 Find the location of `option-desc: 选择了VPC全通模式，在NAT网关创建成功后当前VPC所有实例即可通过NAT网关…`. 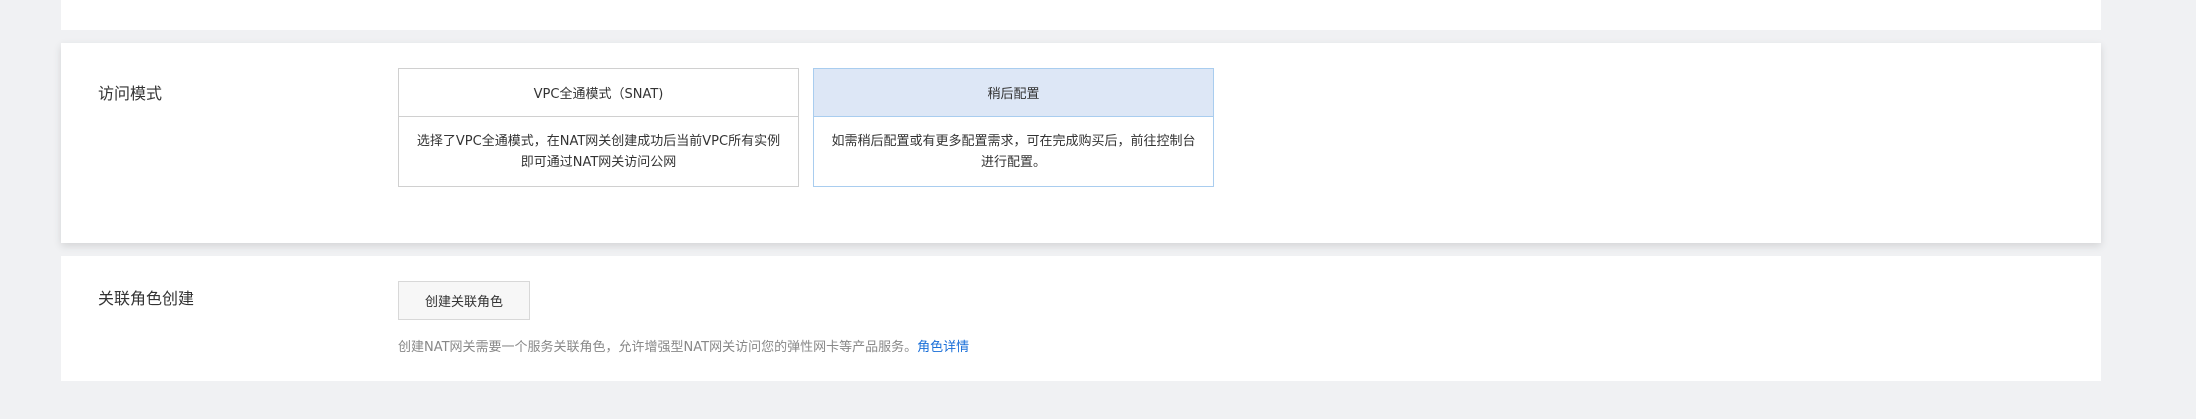

option-desc: 选择了VPC全通模式，在NAT网关创建成功后当前VPC所有实例即可通过NAT网关… is located at coordinates (598, 152).